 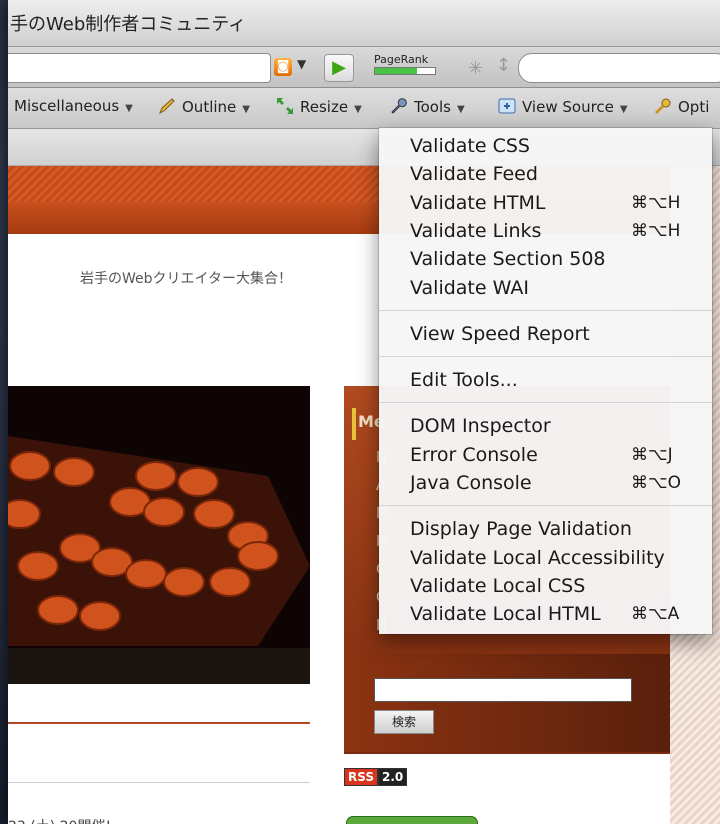 I want to click on pencil-icon, so click(x=167, y=106).